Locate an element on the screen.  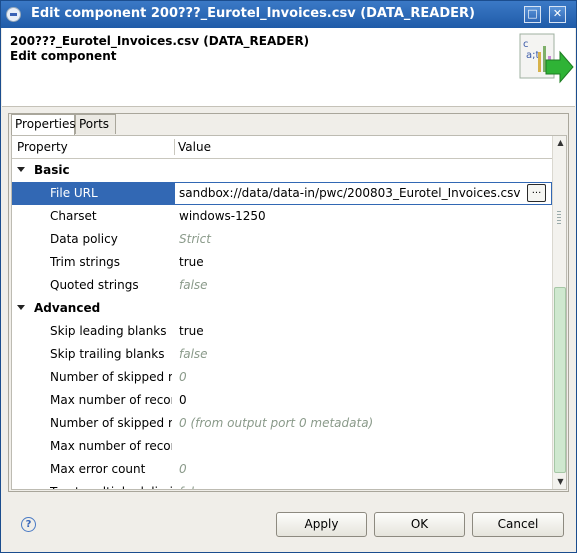
property-value: 0 (from output port 0 metadata) is located at coordinates (276, 423).